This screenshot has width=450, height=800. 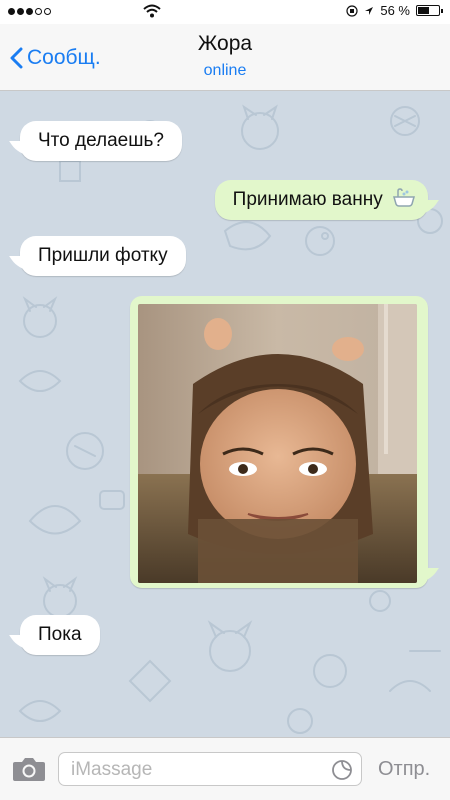 I want to click on orientation-lock-icon, so click(x=352, y=10).